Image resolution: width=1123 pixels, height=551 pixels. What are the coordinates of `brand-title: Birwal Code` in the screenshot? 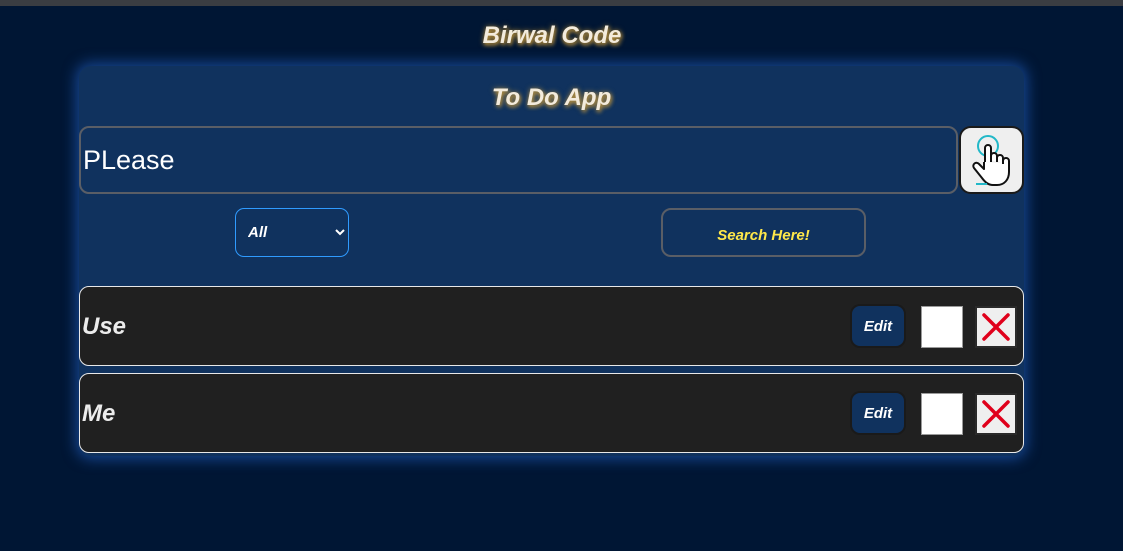 It's located at (552, 35).